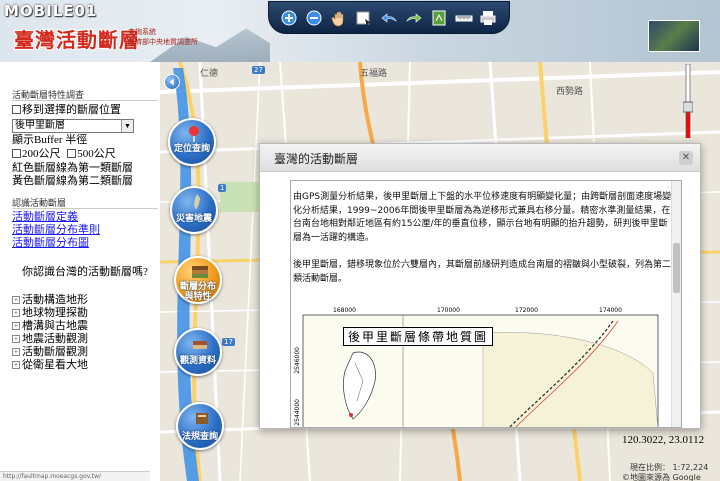  What do you see at coordinates (661, 477) in the screenshot?
I see `map-source-credit: ©地圖來源為 Google Map` at bounding box center [661, 477].